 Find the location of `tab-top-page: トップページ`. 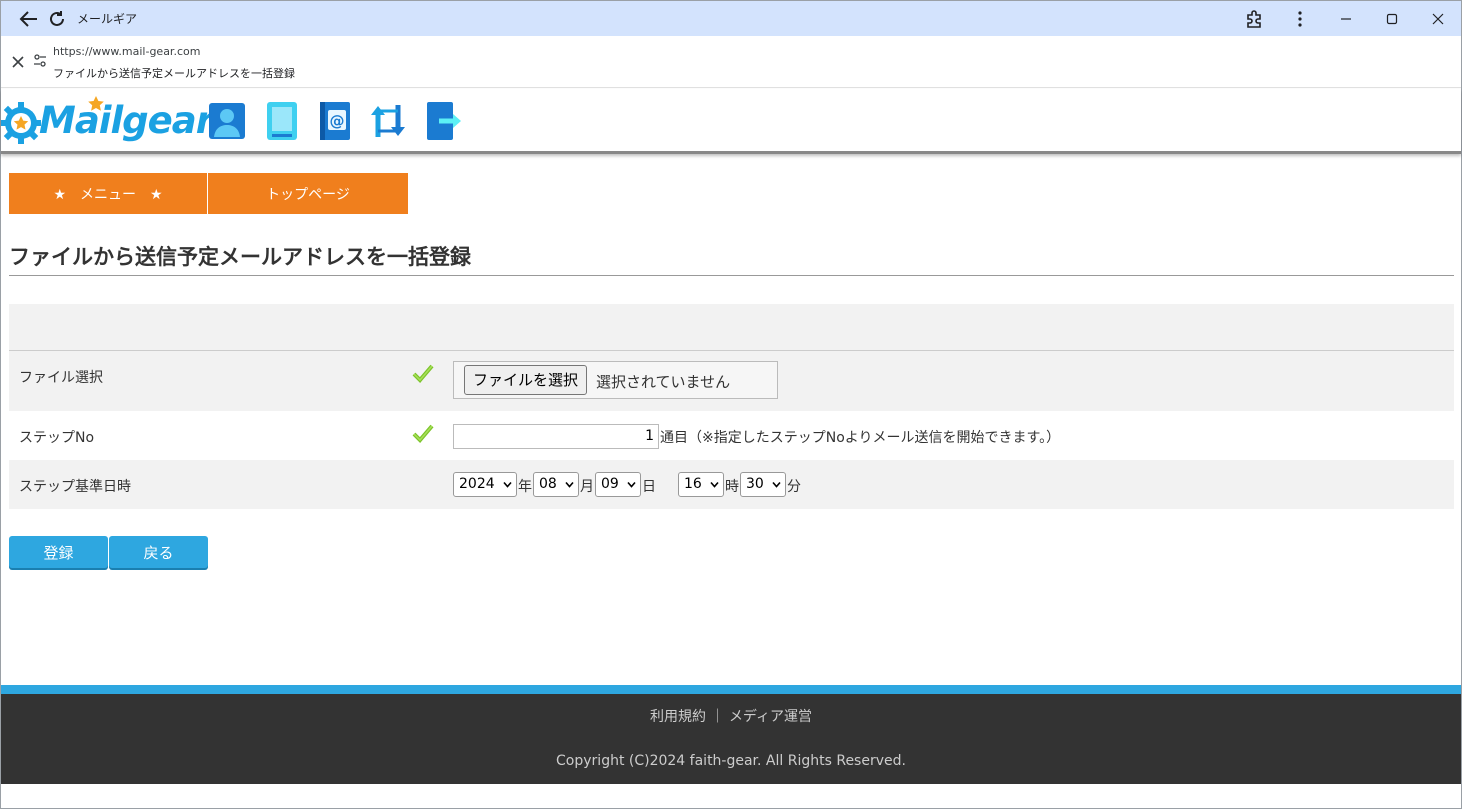

tab-top-page: トップページ is located at coordinates (308, 193).